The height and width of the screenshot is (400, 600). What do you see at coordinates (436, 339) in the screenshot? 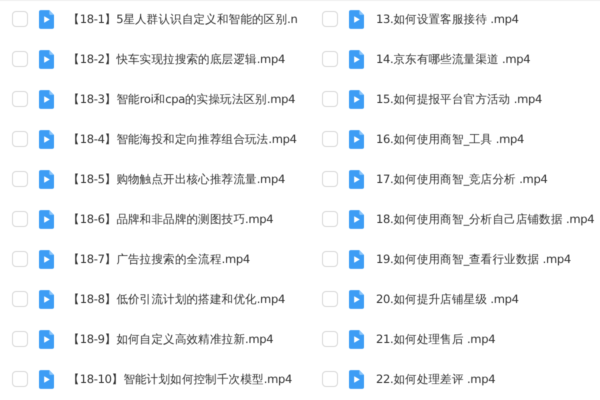
I see `file-name: 21.如何处理售后 .mp4` at bounding box center [436, 339].